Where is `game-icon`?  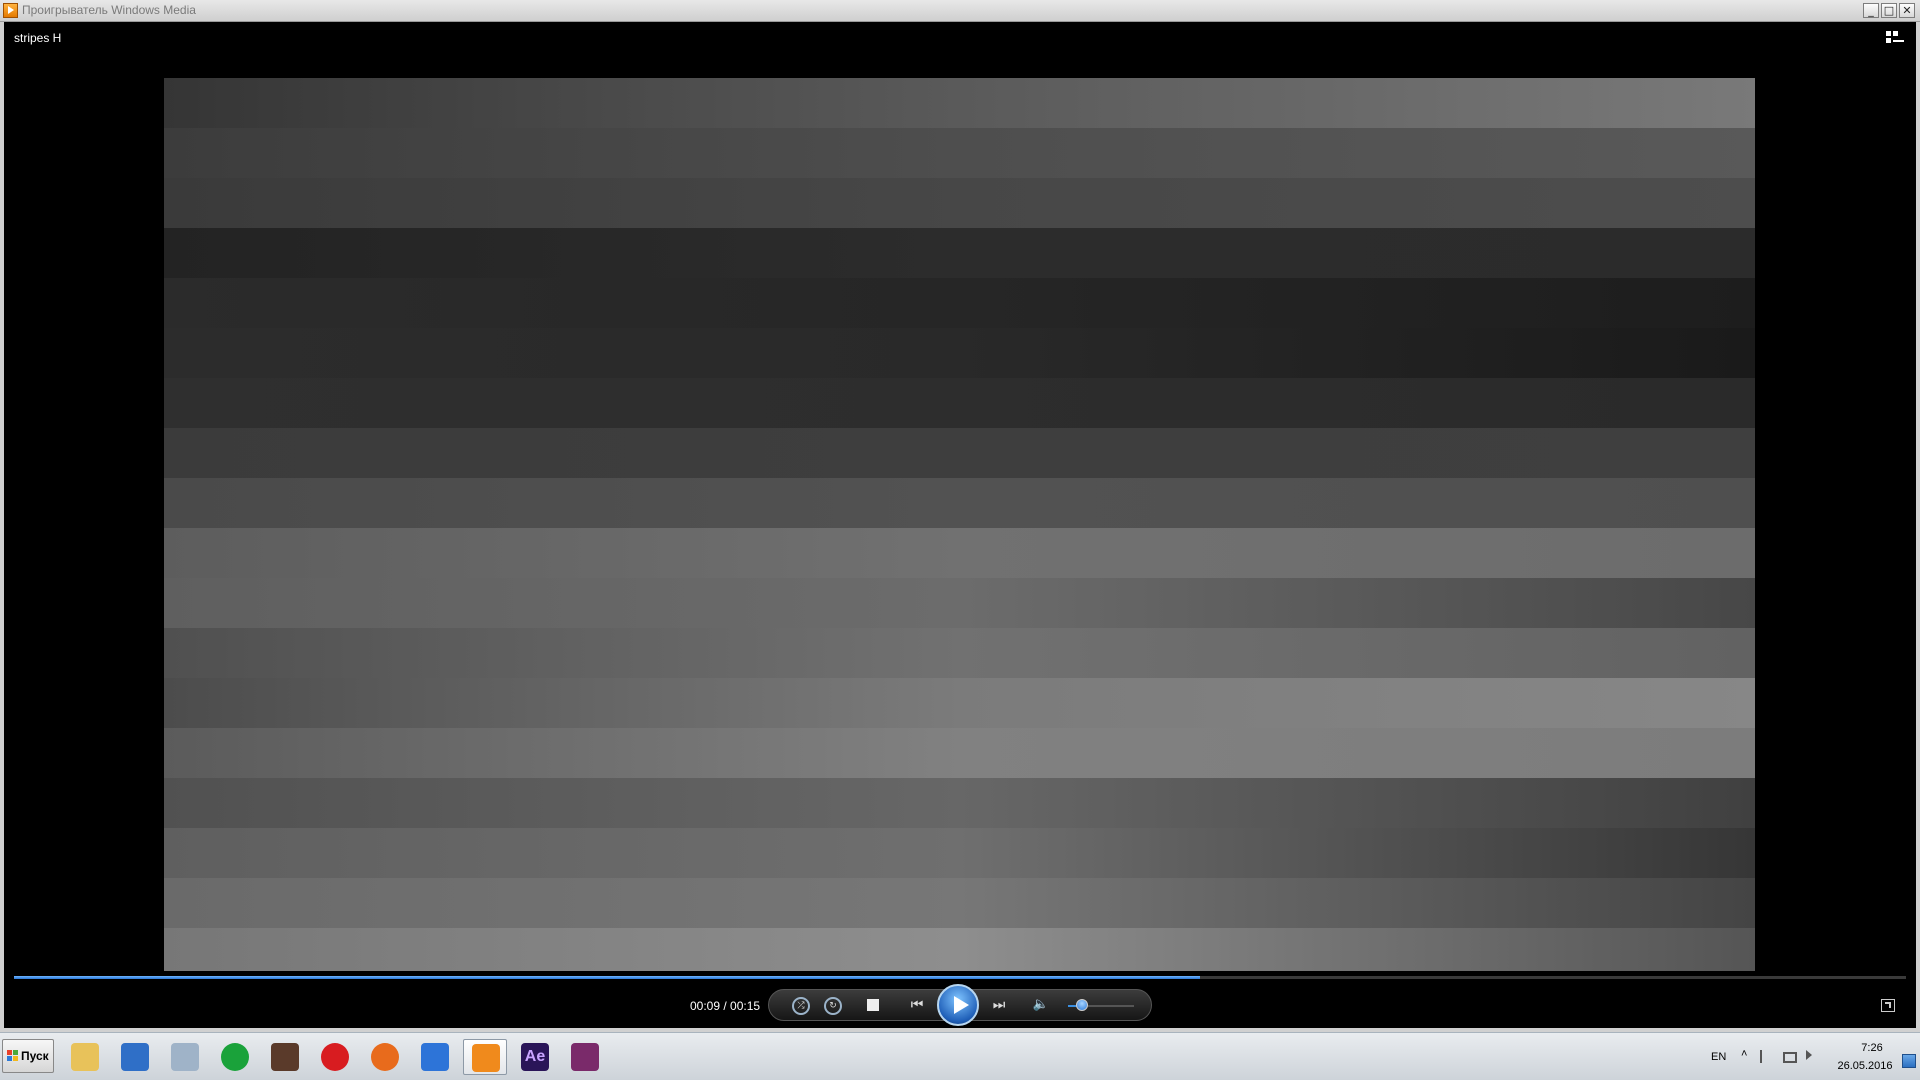
game-icon is located at coordinates (285, 1057).